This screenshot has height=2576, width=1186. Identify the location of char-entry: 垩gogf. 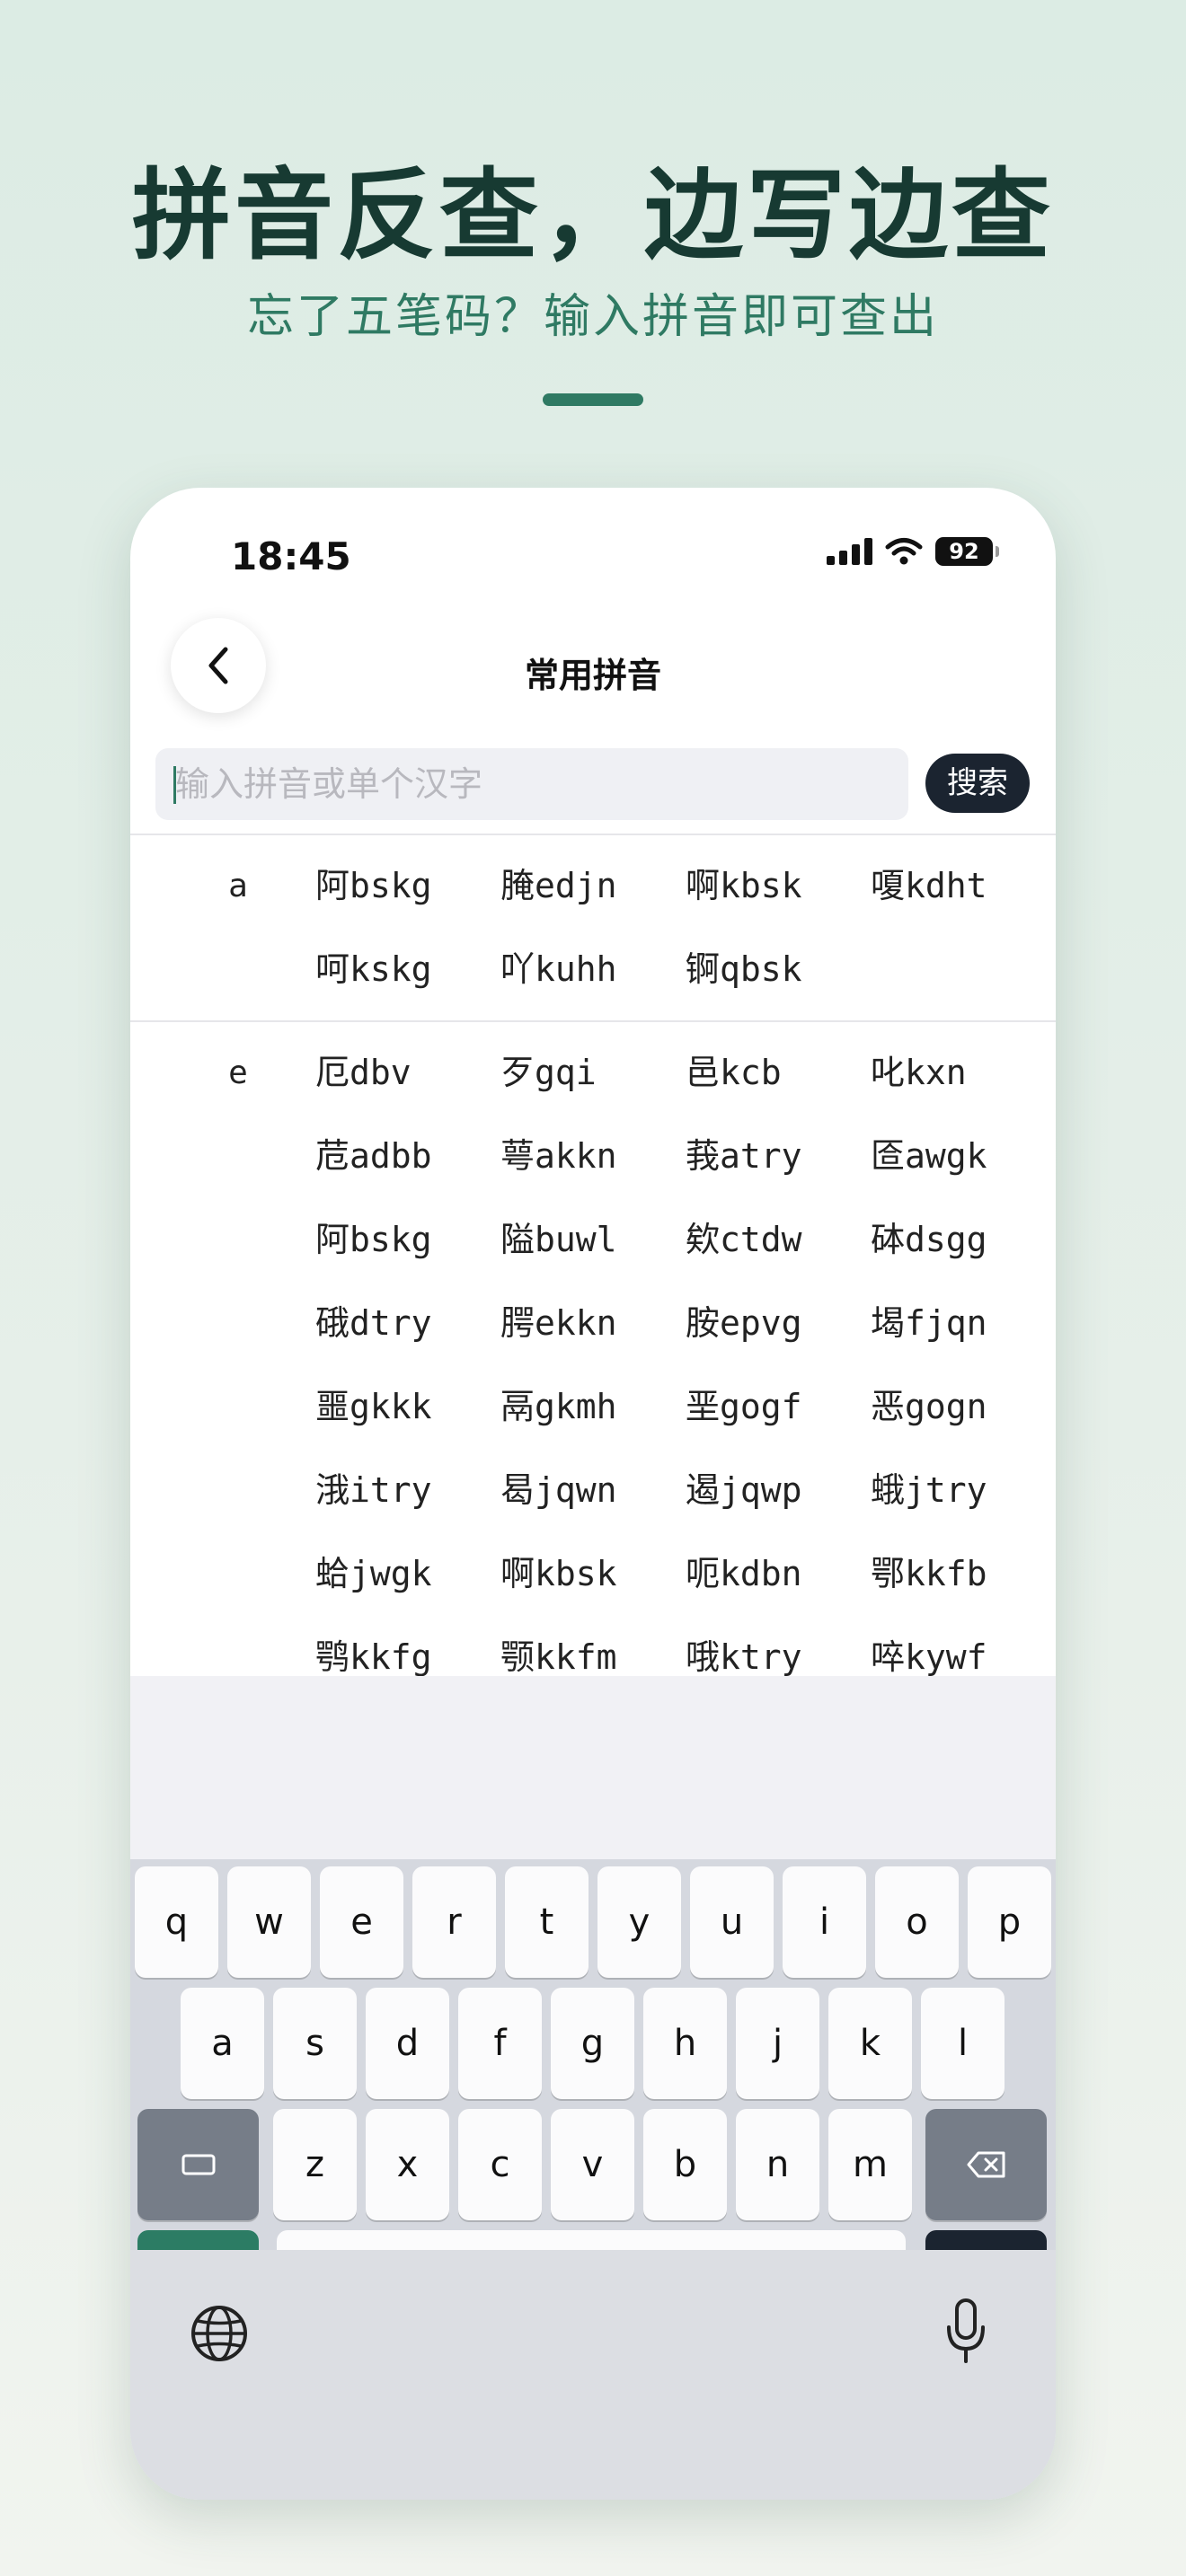
(778, 1407).